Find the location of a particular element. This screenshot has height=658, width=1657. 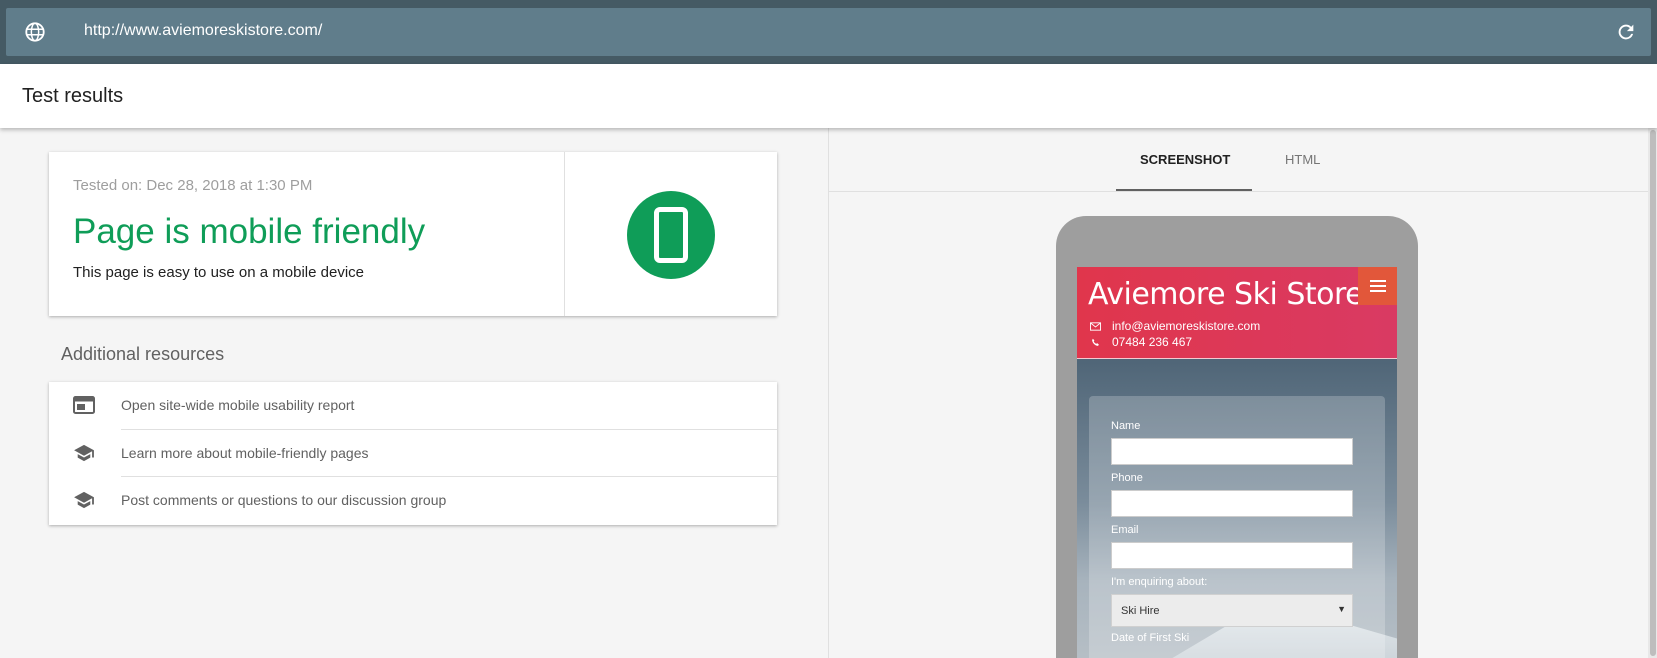

preview-tabs: SCREENSHOT HTML is located at coordinates (1239, 160).